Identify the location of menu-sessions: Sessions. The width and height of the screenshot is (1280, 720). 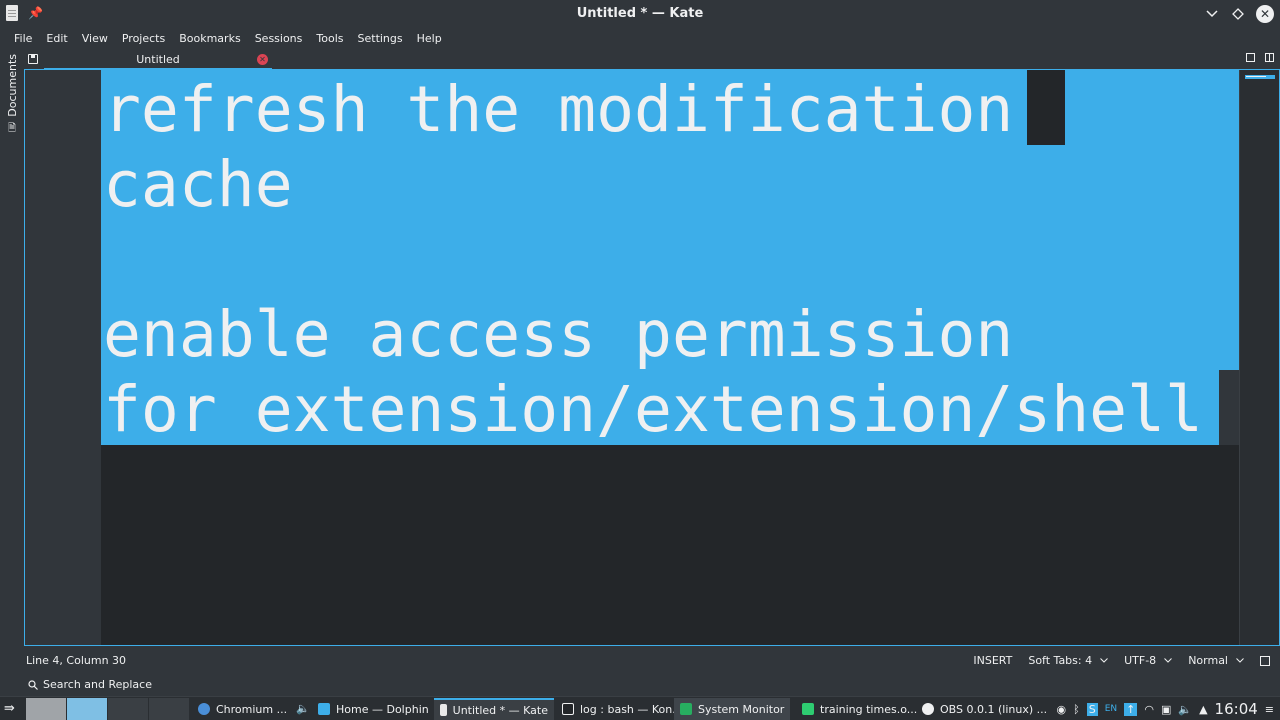
(279, 39).